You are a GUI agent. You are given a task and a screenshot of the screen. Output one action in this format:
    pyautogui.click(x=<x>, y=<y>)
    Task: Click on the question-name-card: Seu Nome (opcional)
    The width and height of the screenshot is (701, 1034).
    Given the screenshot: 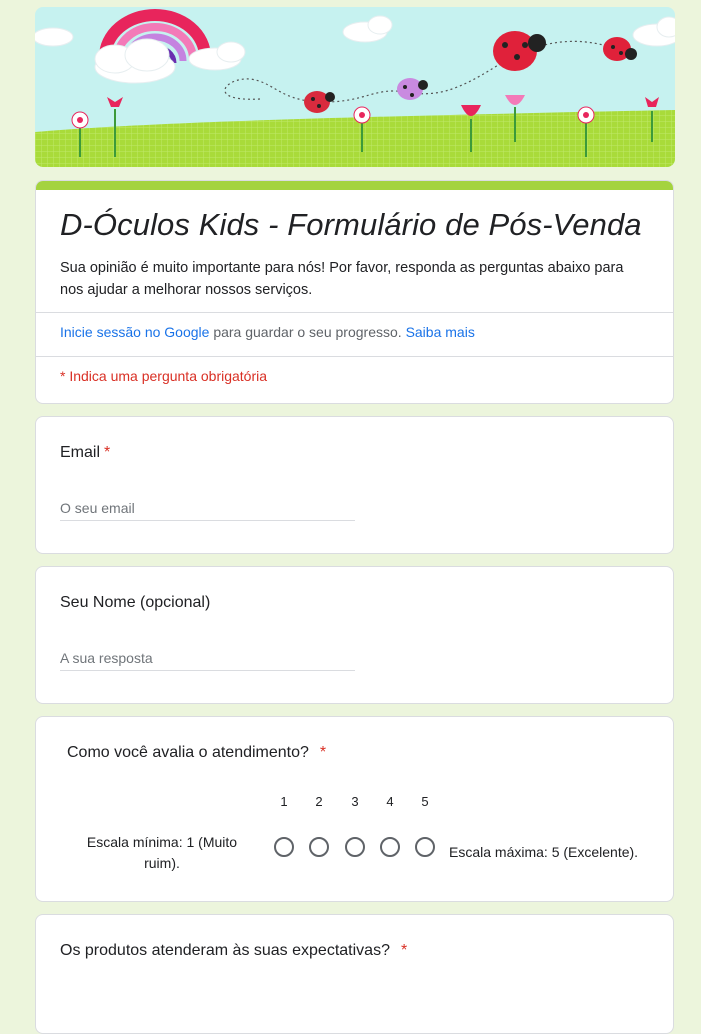 What is the action you would take?
    pyautogui.click(x=354, y=635)
    